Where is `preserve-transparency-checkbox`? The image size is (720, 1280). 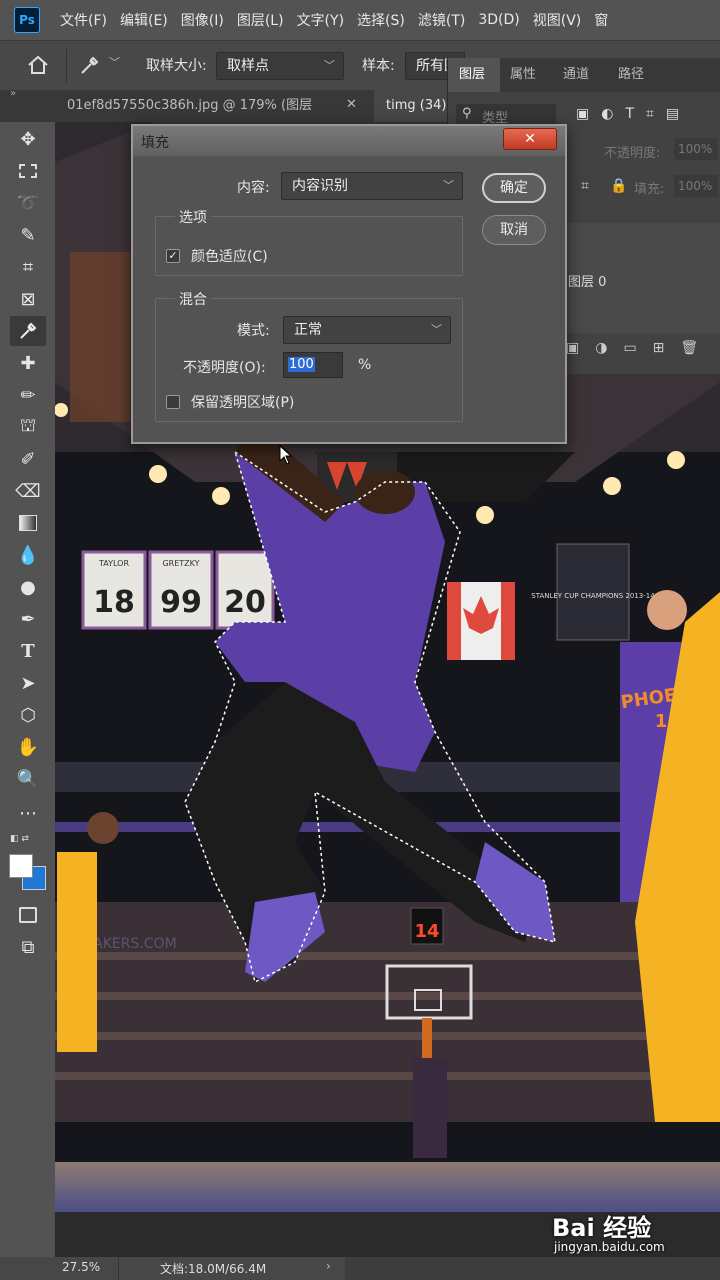
preserve-transparency-checkbox is located at coordinates (173, 402).